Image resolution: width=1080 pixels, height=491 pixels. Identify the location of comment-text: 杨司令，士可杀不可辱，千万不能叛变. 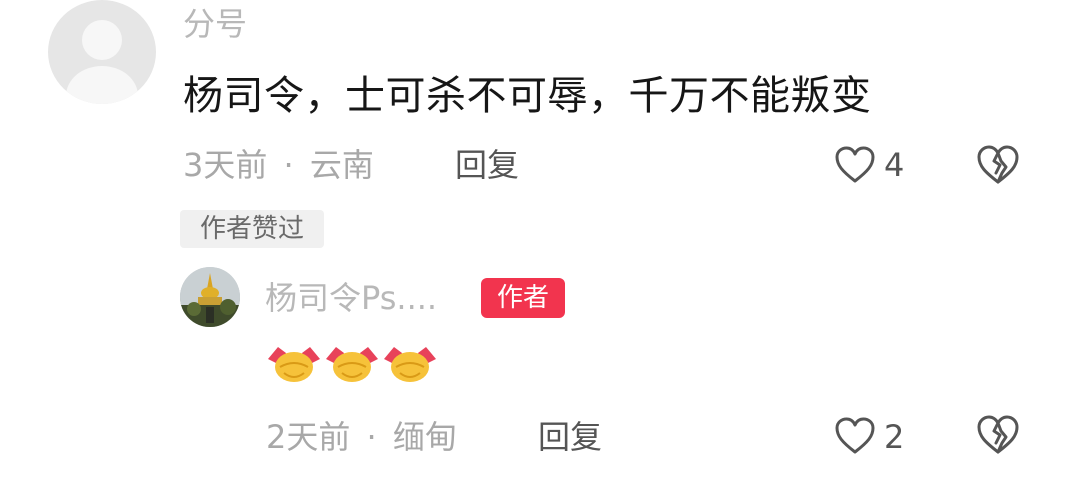
(527, 96).